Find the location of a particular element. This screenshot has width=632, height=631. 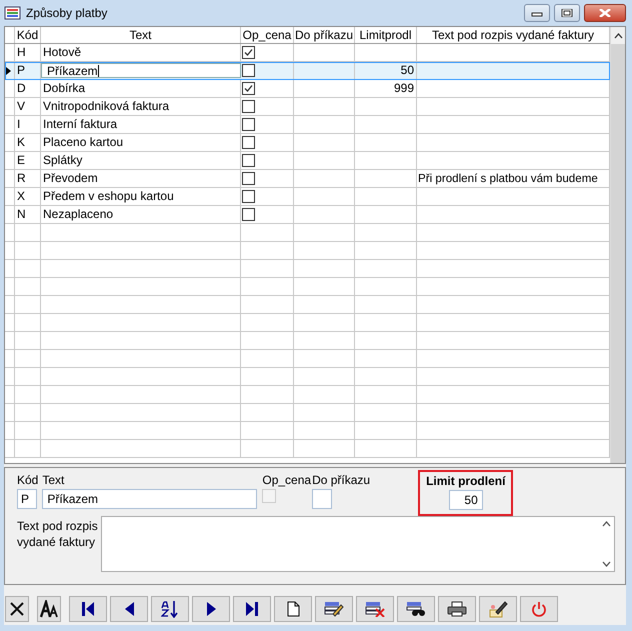

find-record-button is located at coordinates (416, 609).